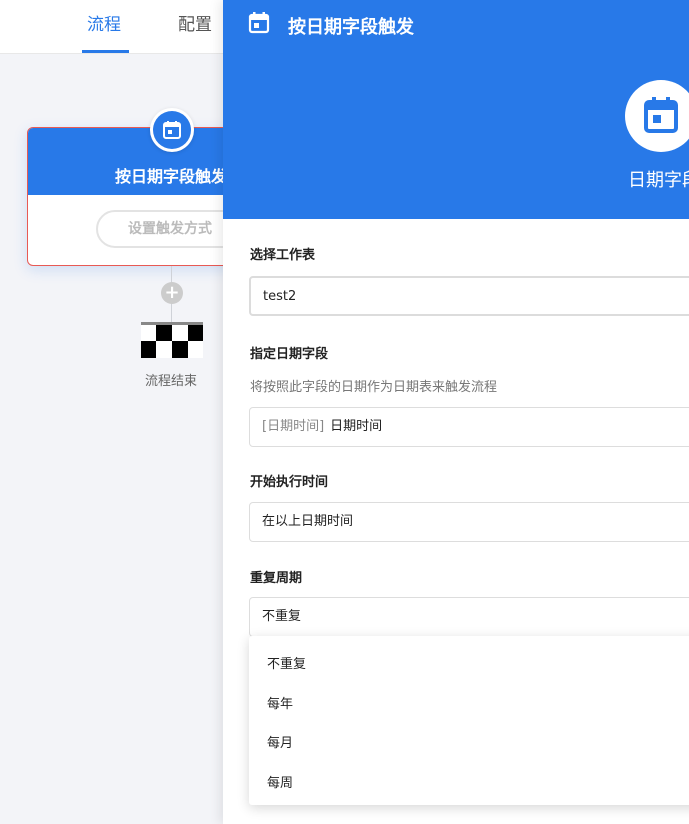 The width and height of the screenshot is (689, 824). What do you see at coordinates (276, 578) in the screenshot?
I see `repeat-label: 重复周期` at bounding box center [276, 578].